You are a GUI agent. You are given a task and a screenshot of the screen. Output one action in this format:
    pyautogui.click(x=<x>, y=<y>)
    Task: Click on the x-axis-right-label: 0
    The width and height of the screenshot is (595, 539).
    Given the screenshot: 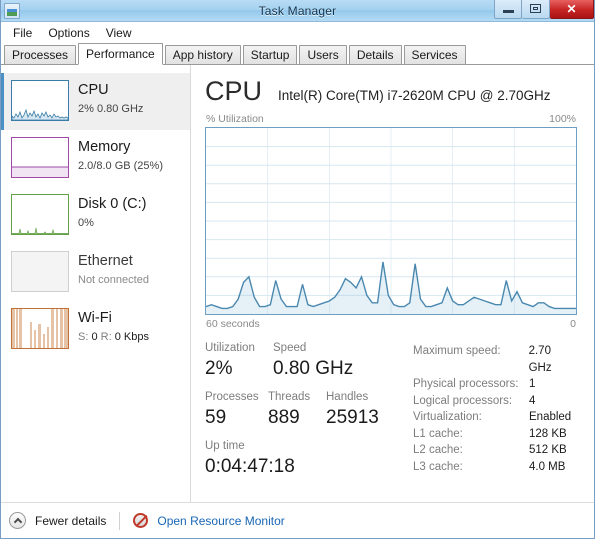 What is the action you would take?
    pyautogui.click(x=573, y=324)
    